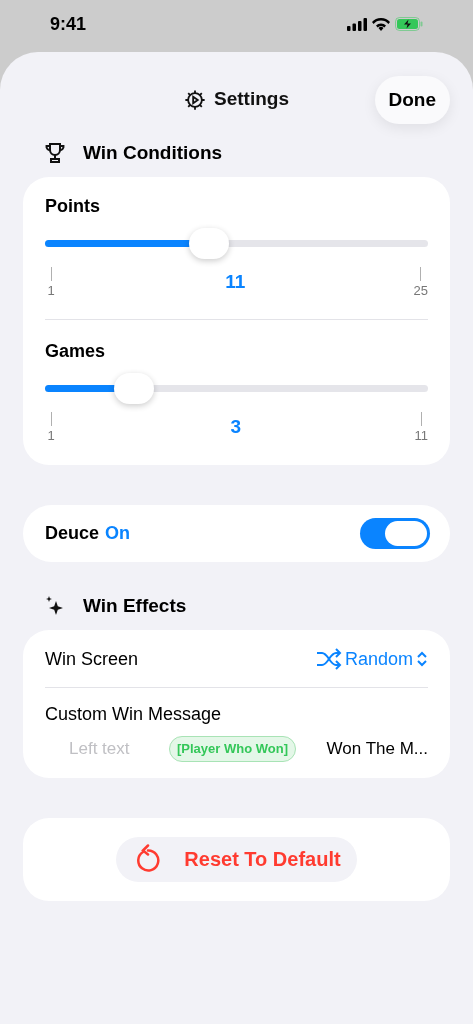 The height and width of the screenshot is (1024, 473). I want to click on custom-message-label: Custom Win Message, so click(134, 714).